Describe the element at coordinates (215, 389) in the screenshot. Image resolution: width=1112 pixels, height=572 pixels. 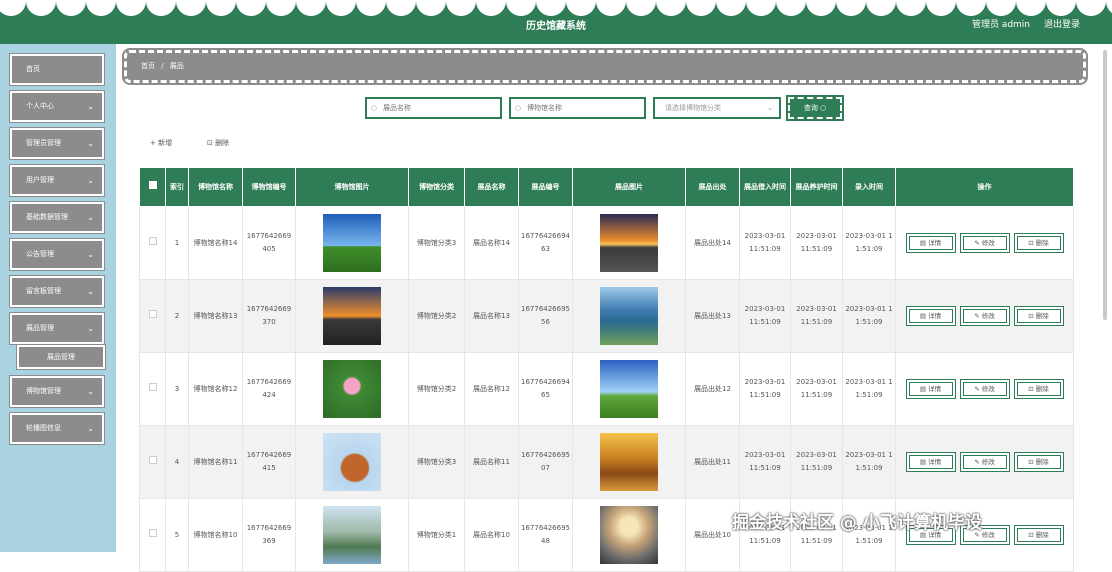
I see `cell-museum-name: 博物馆名称12` at that location.